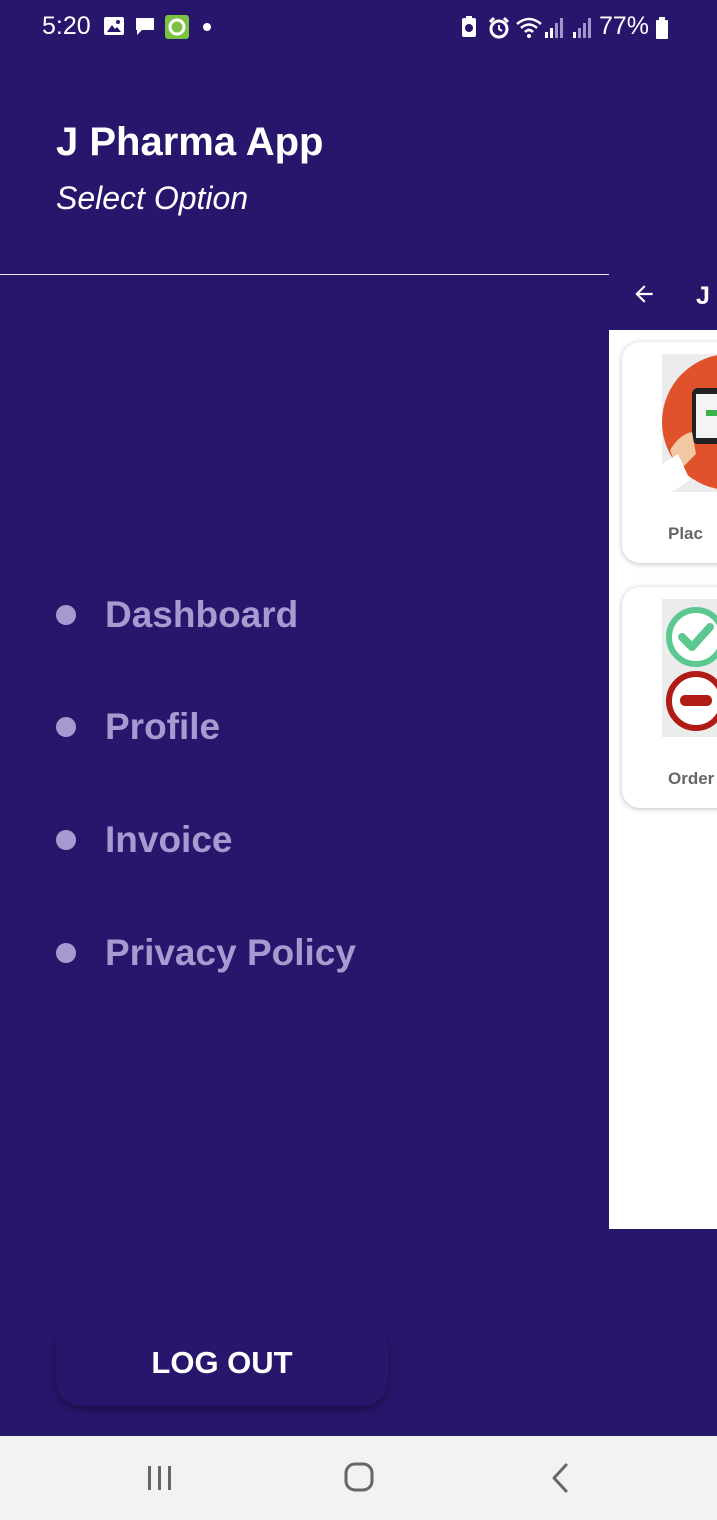  I want to click on order-status-card: Order, so click(669, 697).